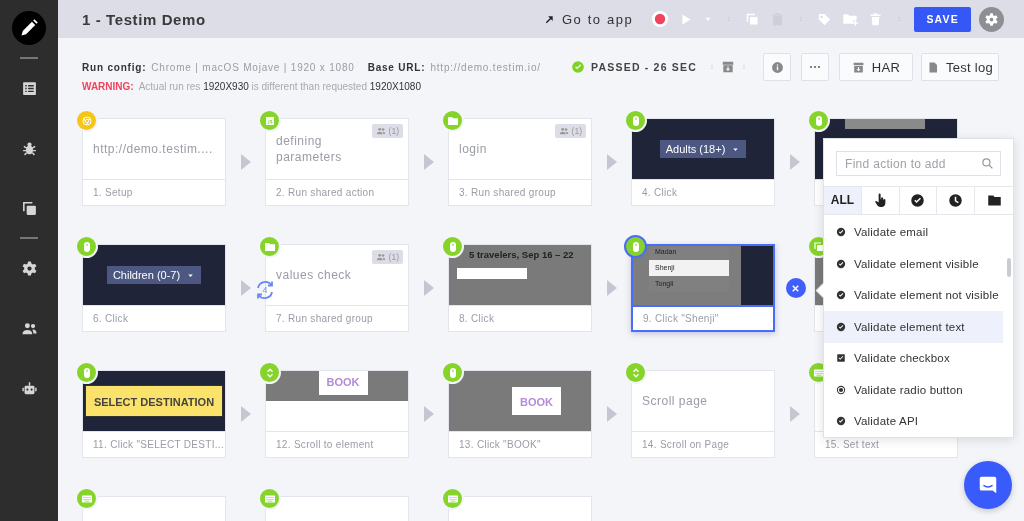 This screenshot has width=1024, height=521. I want to click on folder-plus-icon, so click(850, 19).